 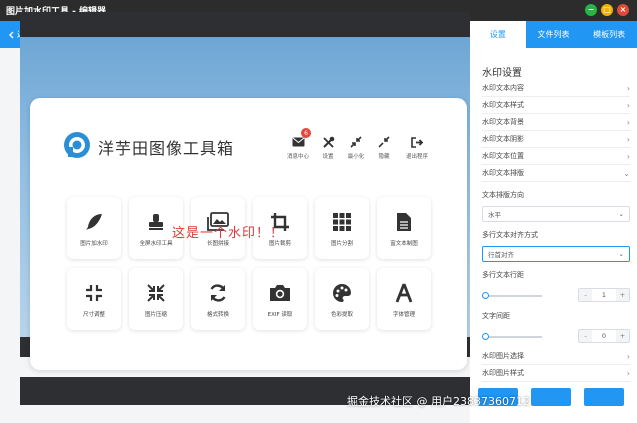 What do you see at coordinates (503, 88) in the screenshot?
I see `section-label: 水印文本内容` at bounding box center [503, 88].